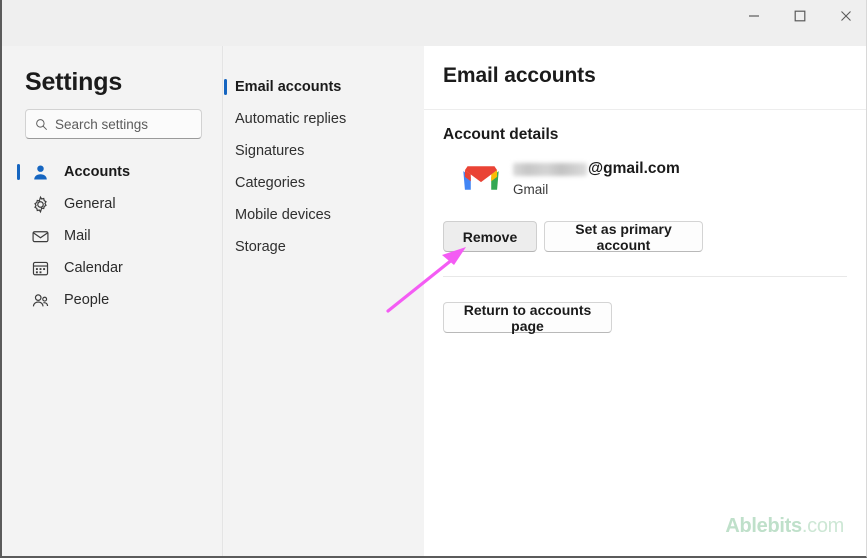 This screenshot has width=867, height=558. I want to click on maximize-icon, so click(800, 16).